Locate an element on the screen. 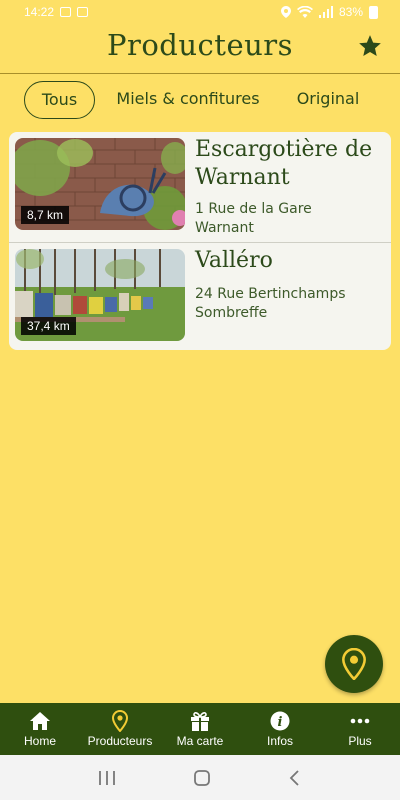 The width and height of the screenshot is (400, 800). producer-photo: 37,4 km is located at coordinates (100, 295).